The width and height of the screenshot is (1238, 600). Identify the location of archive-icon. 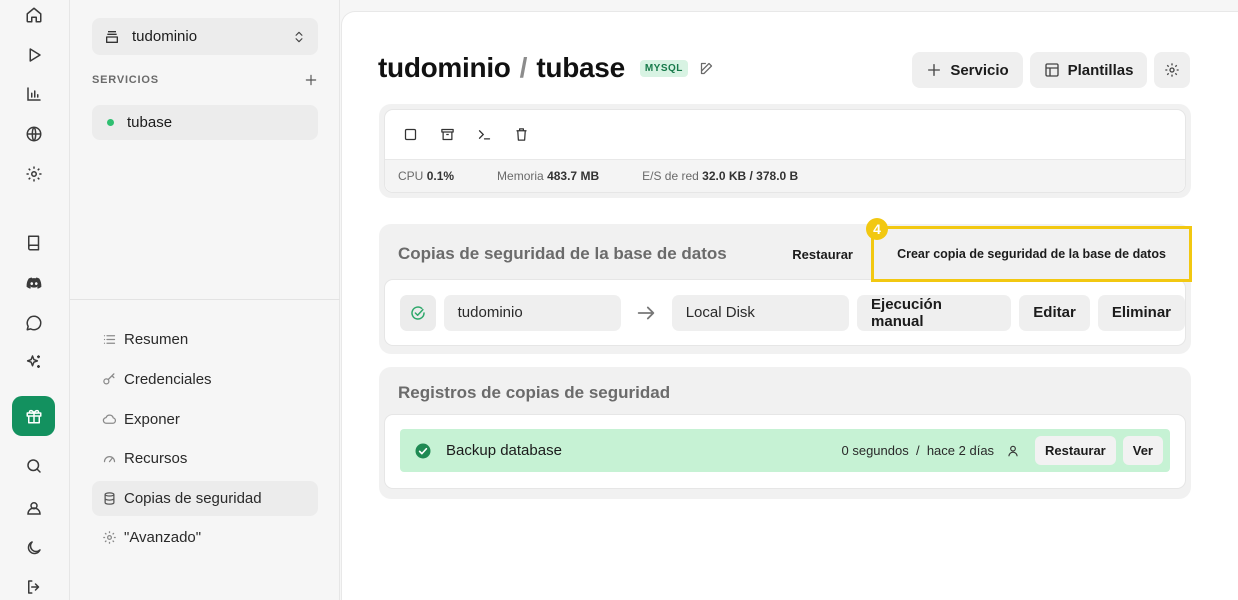
(447, 134).